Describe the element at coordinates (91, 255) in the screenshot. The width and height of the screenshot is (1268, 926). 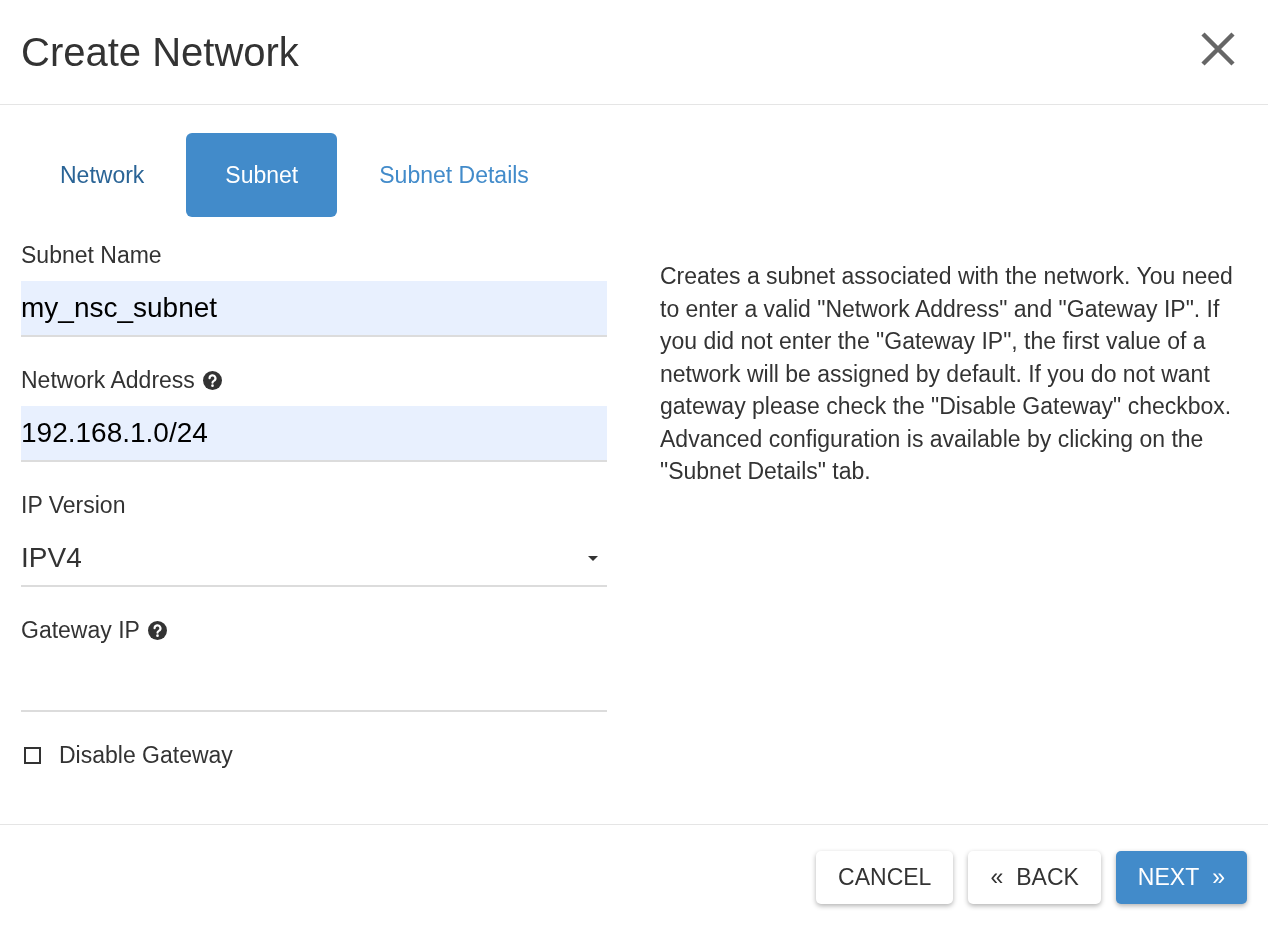
I see `field-label: Subnet Name` at that location.